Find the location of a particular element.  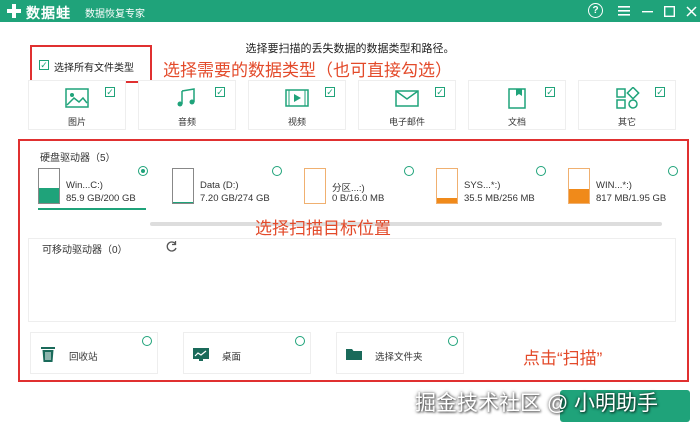

location-desktop: 桌面 is located at coordinates (247, 353).